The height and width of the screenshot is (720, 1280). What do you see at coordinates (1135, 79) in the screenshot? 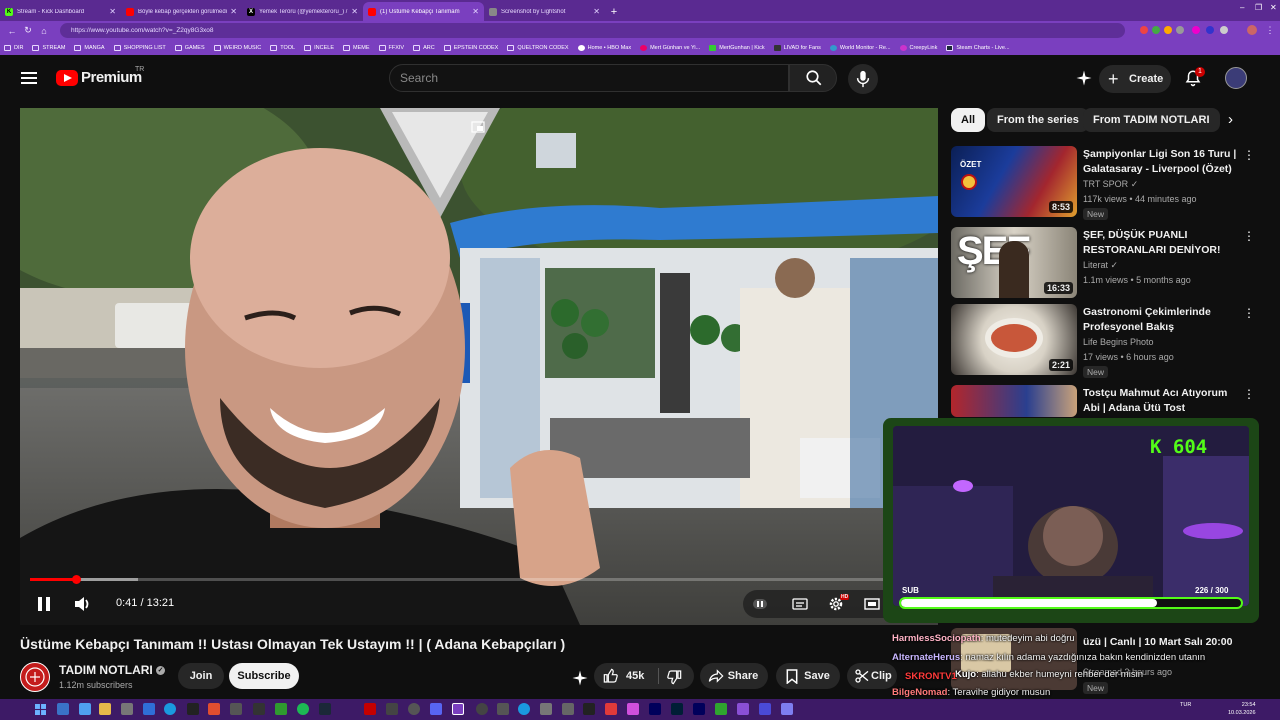
I see `create-button: + Create` at bounding box center [1135, 79].